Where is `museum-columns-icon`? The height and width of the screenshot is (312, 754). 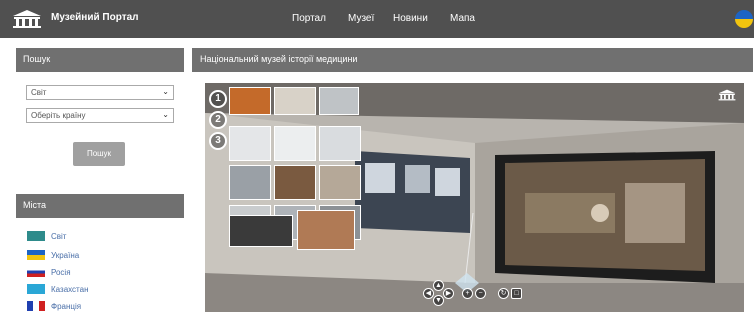 museum-columns-icon is located at coordinates (727, 95).